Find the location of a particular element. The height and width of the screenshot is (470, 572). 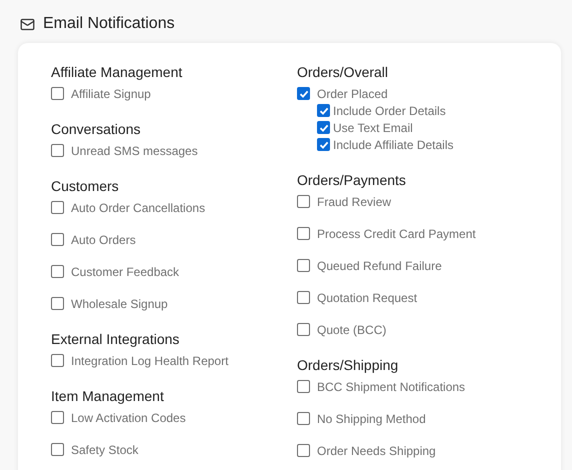

group-heading: External Integrations is located at coordinates (115, 339).